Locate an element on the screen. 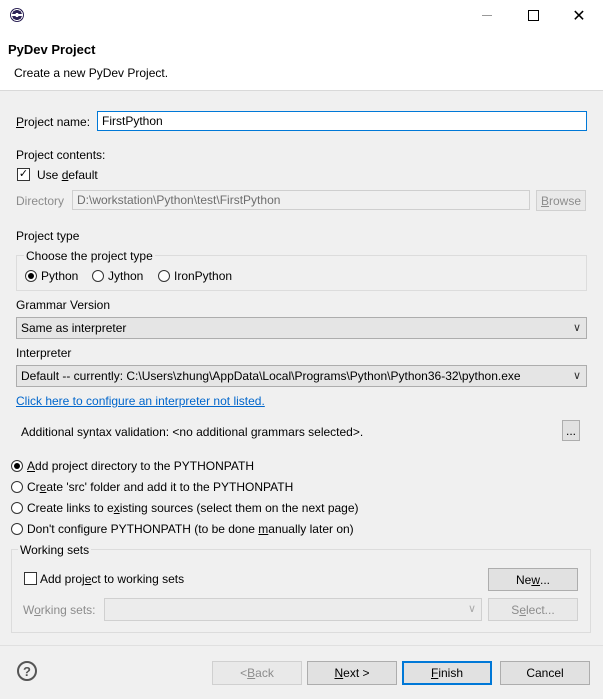 Image resolution: width=603 pixels, height=699 pixels. project-contents-label: Project contents: is located at coordinates (61, 155).